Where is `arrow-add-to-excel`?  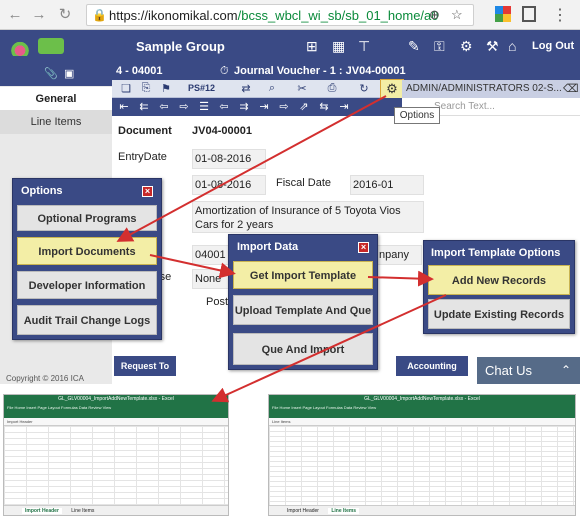 arrow-add-to-excel is located at coordinates (329, 348).